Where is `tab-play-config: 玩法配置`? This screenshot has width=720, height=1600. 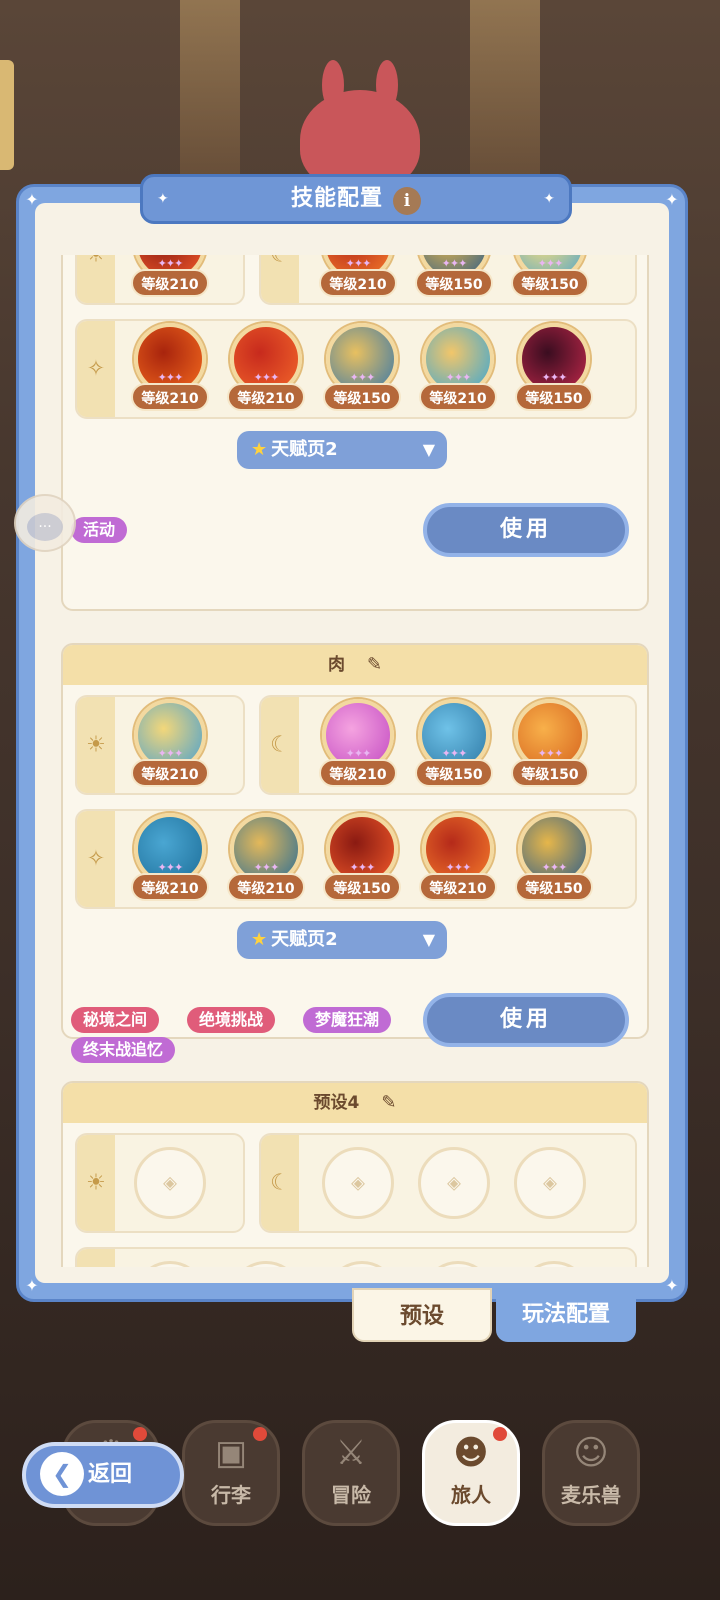
tab-play-config: 玩法配置 is located at coordinates (566, 1315).